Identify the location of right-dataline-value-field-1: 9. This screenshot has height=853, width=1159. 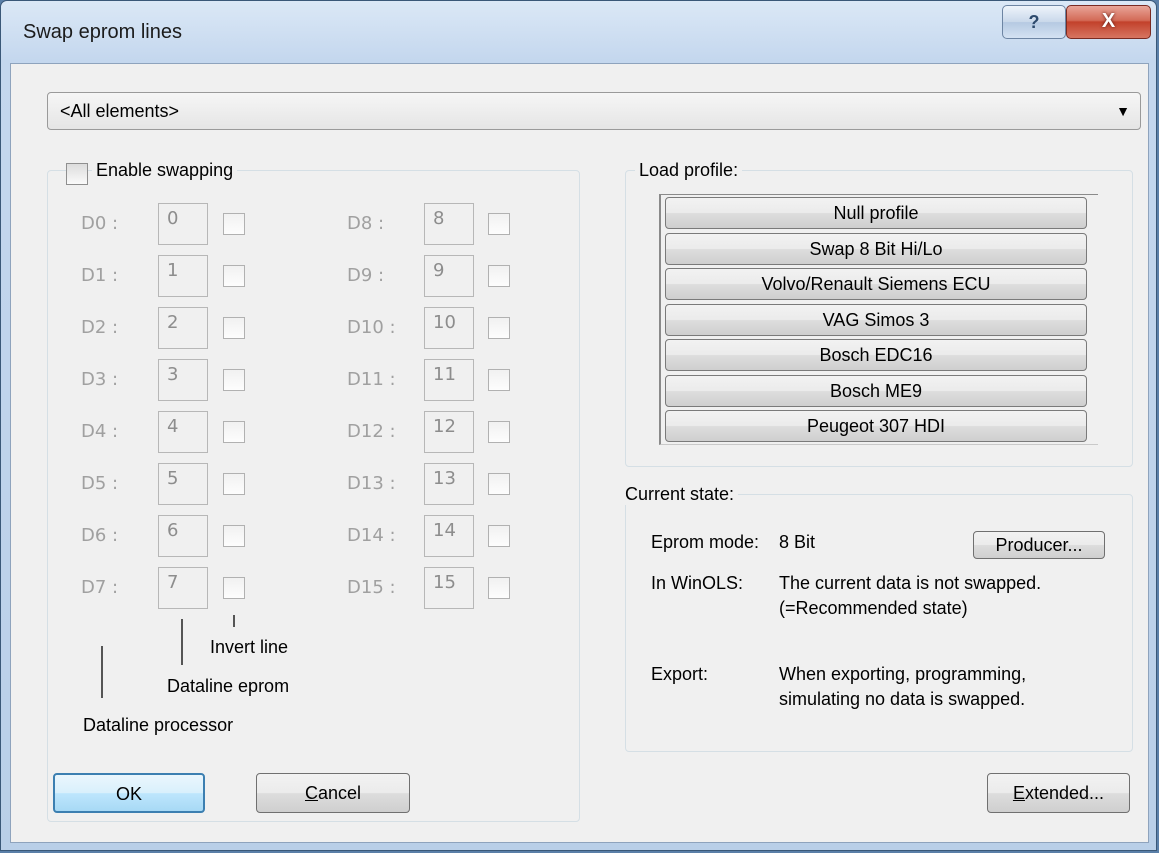
(449, 276).